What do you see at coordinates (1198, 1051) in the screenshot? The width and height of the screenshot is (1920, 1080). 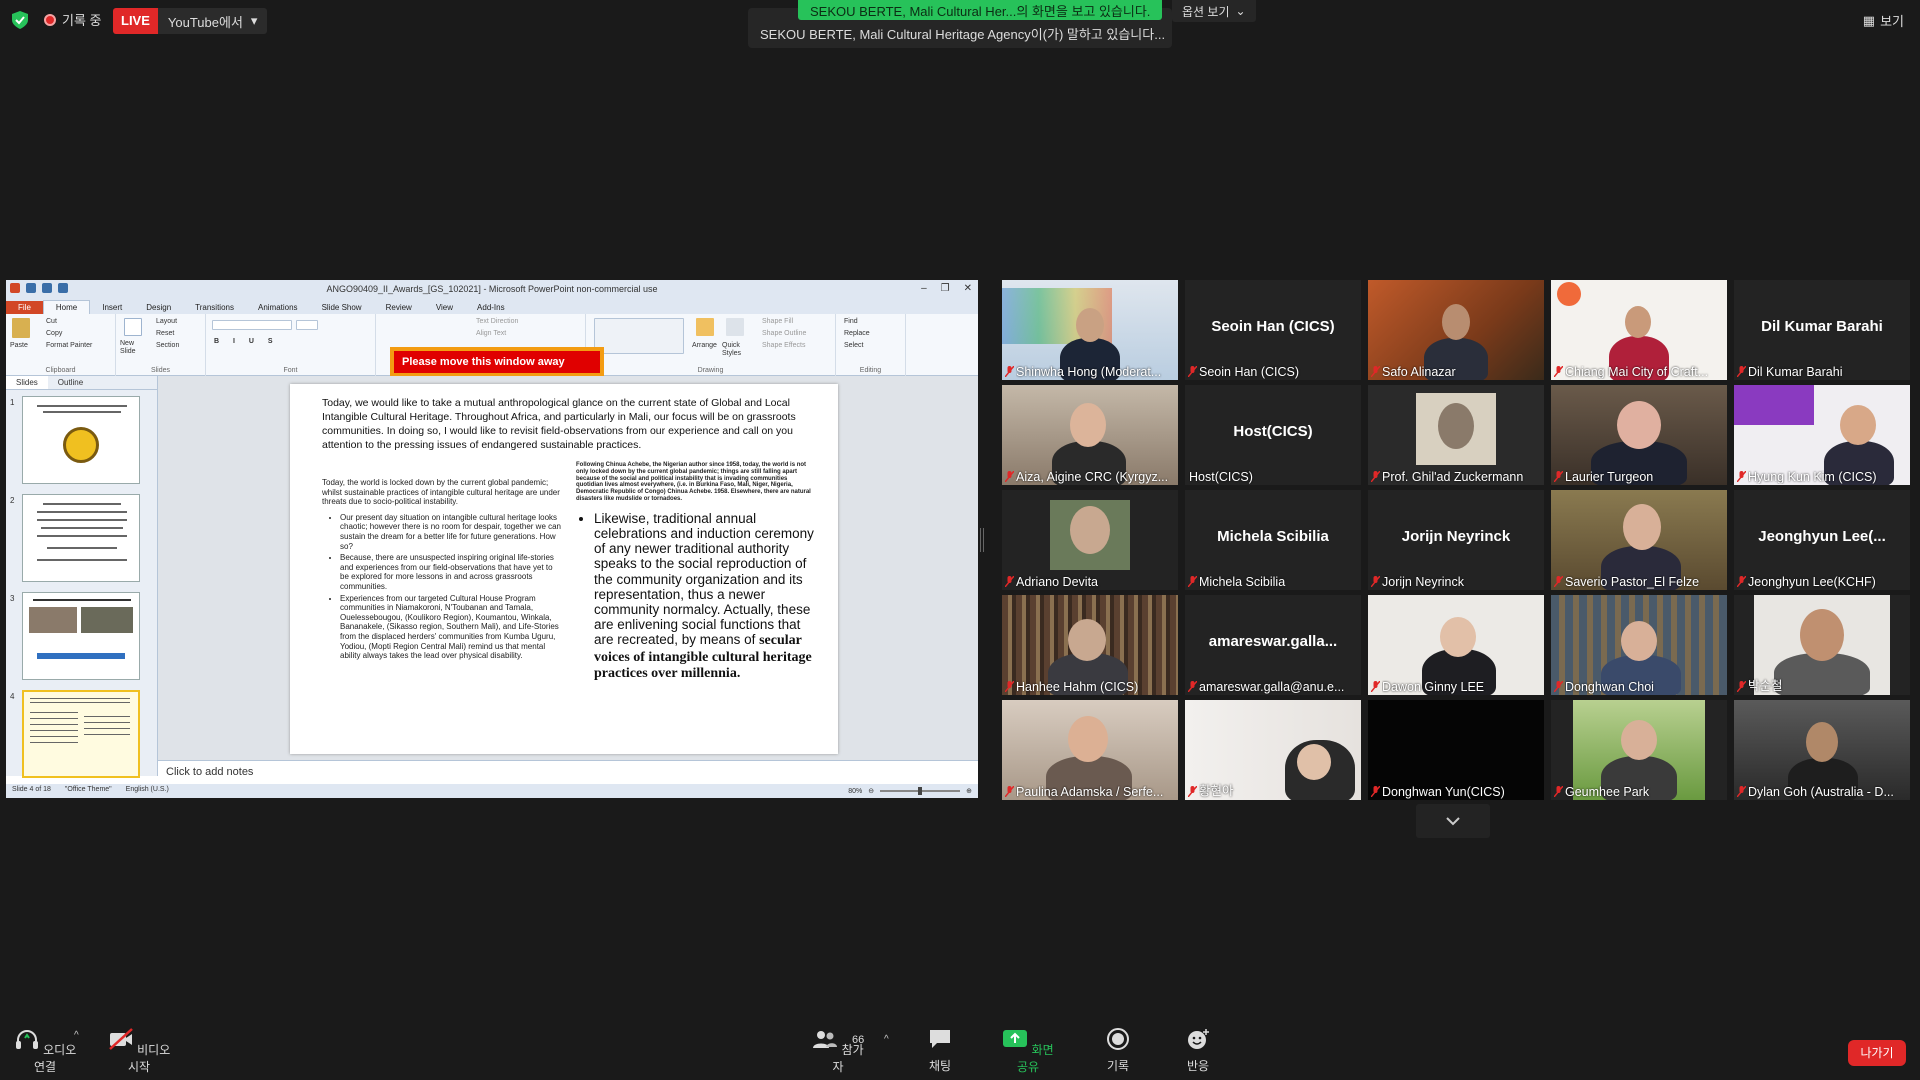 I see `reactions-button: 반응` at bounding box center [1198, 1051].